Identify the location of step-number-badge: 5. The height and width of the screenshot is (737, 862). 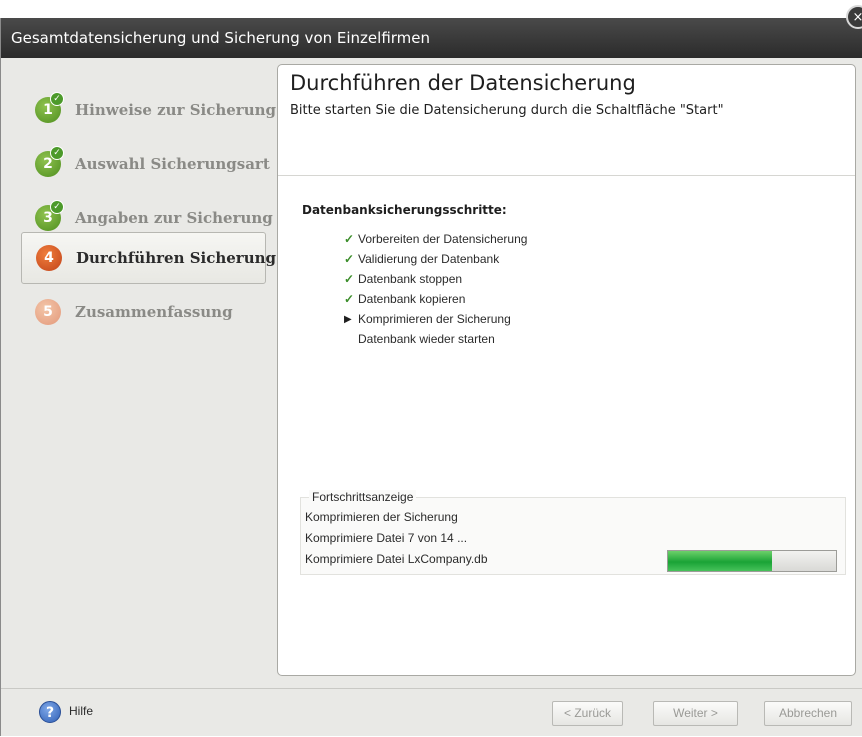
(48, 312).